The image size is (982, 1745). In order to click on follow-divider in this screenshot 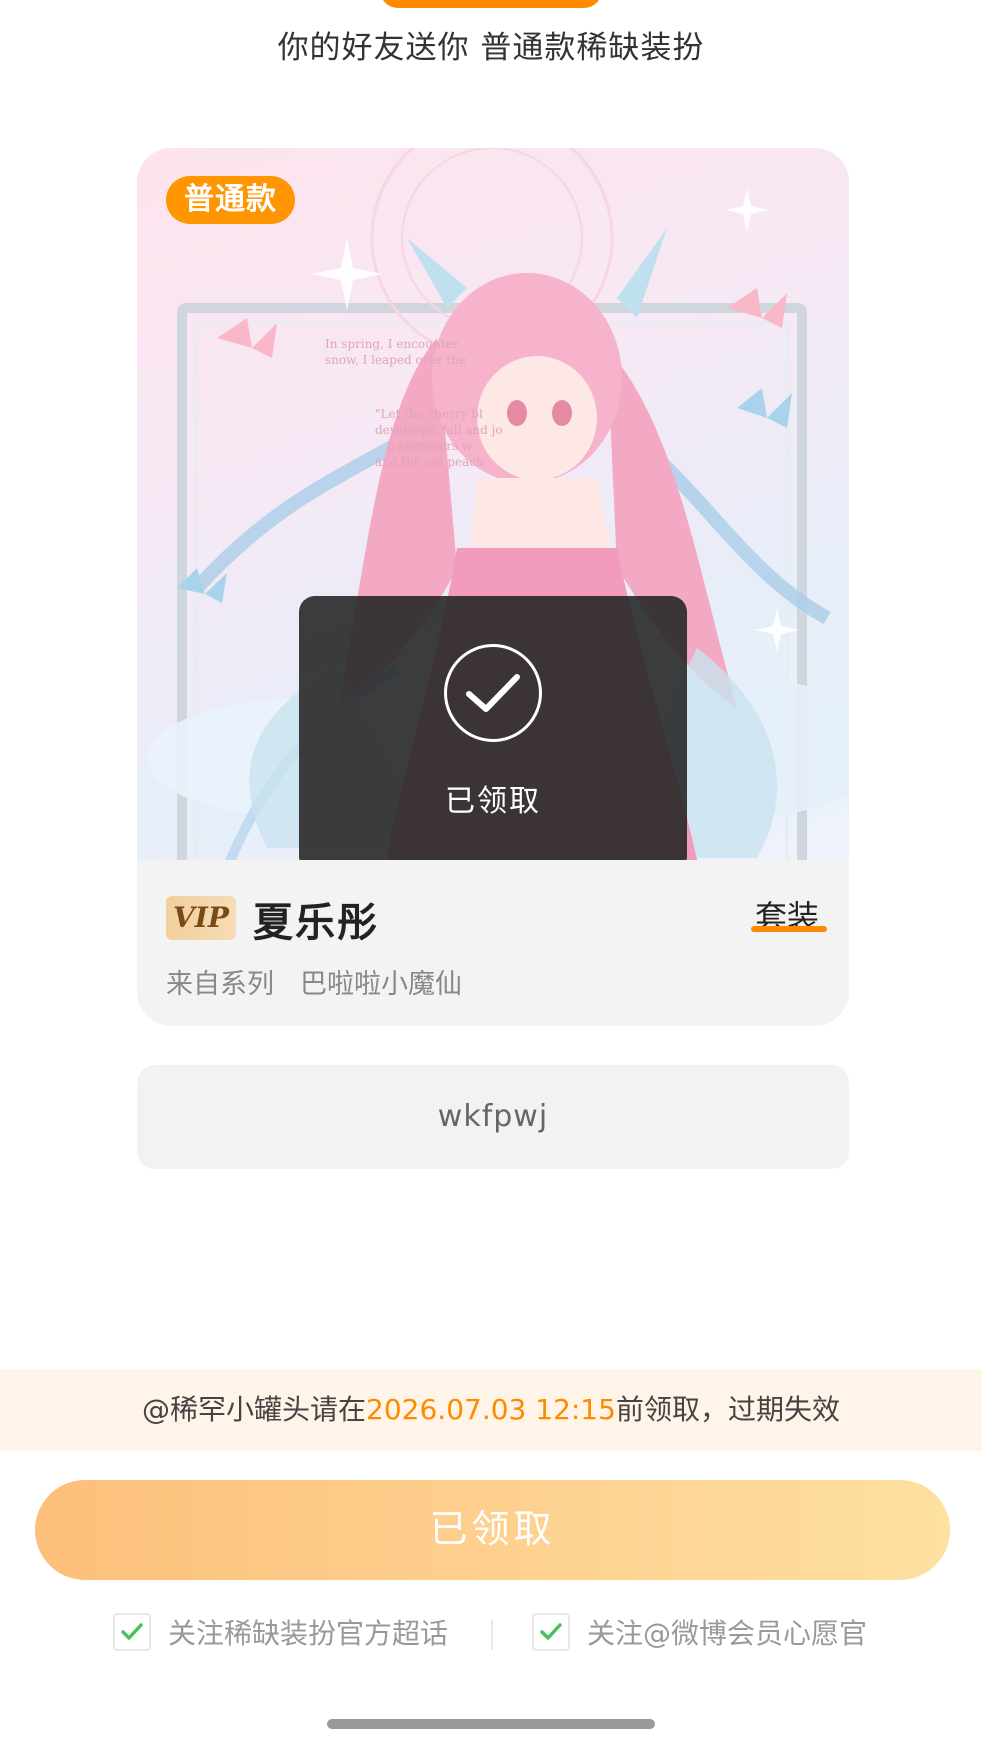, I will do `click(492, 1635)`.